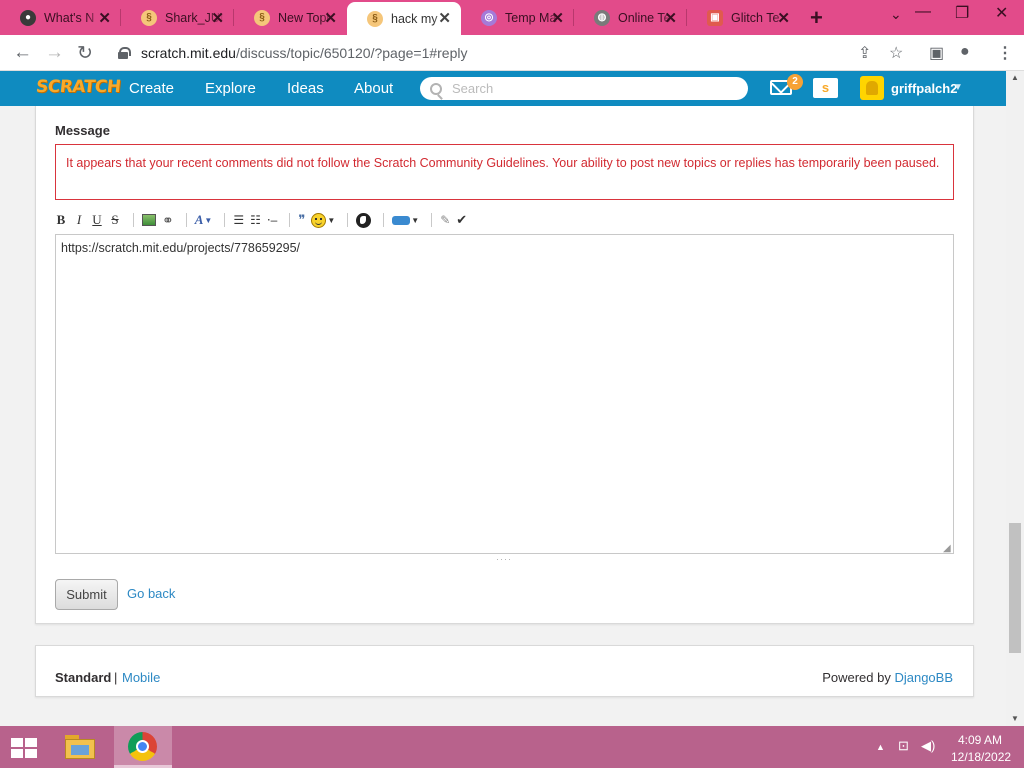 The height and width of the screenshot is (768, 1024). What do you see at coordinates (864, 53) in the screenshot?
I see `share-icon: ⇪` at bounding box center [864, 53].